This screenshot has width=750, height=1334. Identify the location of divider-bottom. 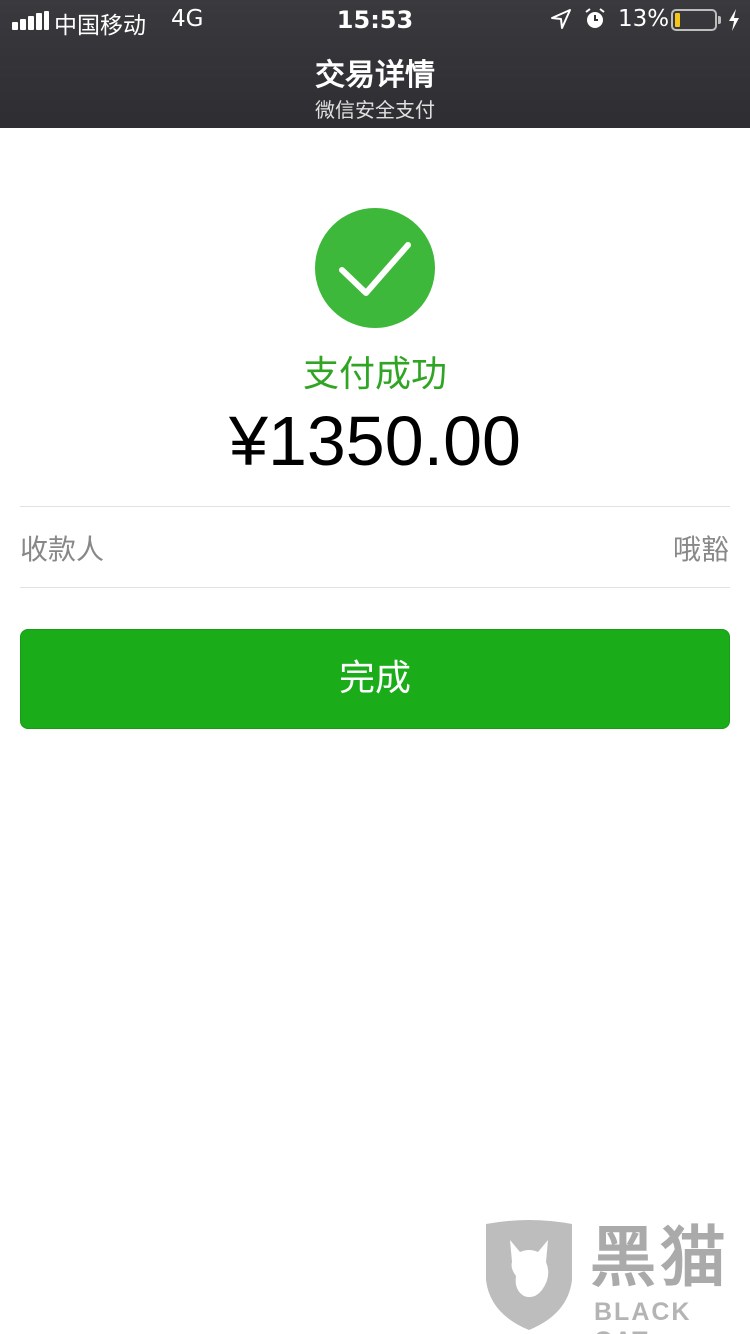
(375, 587).